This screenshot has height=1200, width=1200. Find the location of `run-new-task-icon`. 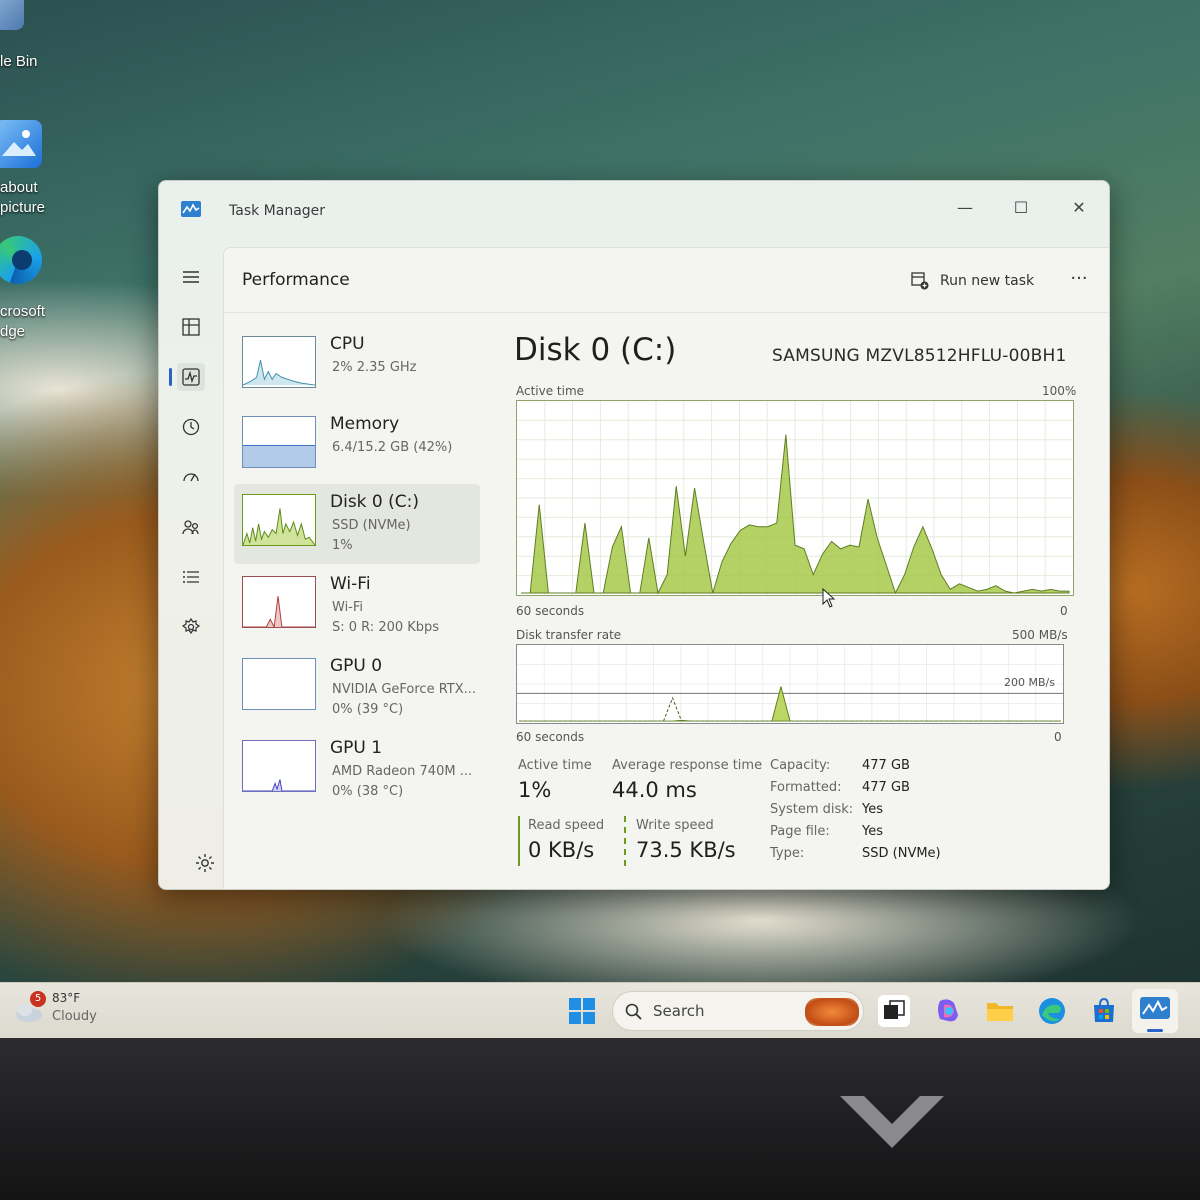

run-new-task-icon is located at coordinates (920, 281).